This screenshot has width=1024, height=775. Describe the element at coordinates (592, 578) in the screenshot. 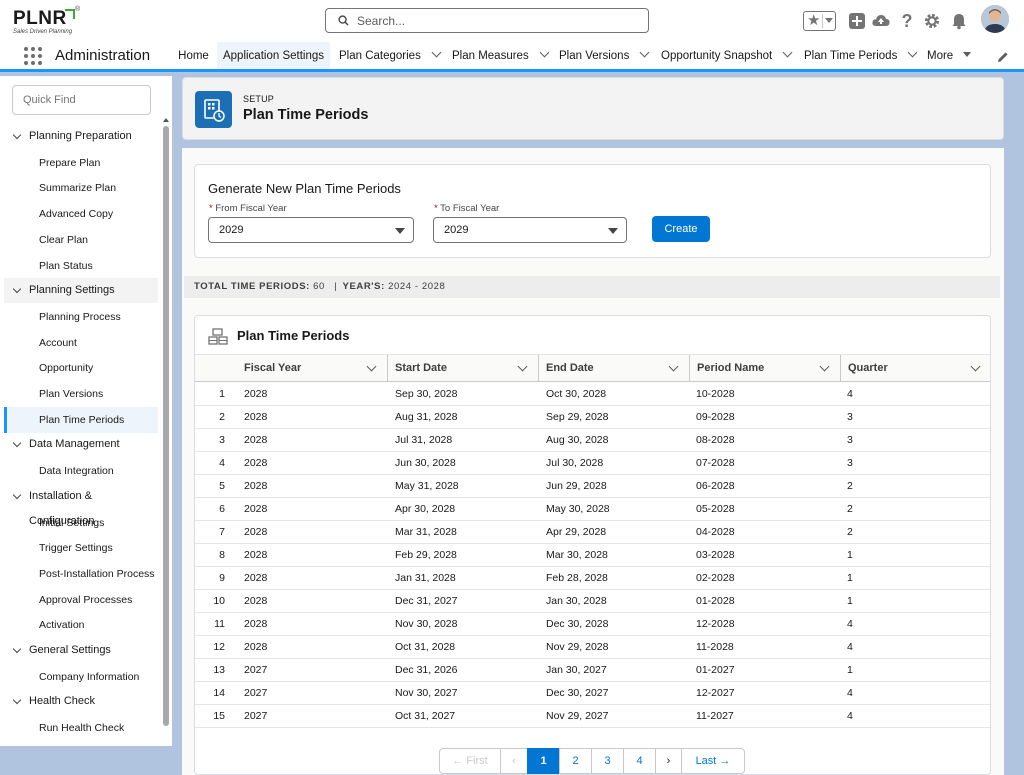

I see `table-row: 9 2028 Jan 31, 2028 Feb 28, 2028 02-2028 1` at that location.